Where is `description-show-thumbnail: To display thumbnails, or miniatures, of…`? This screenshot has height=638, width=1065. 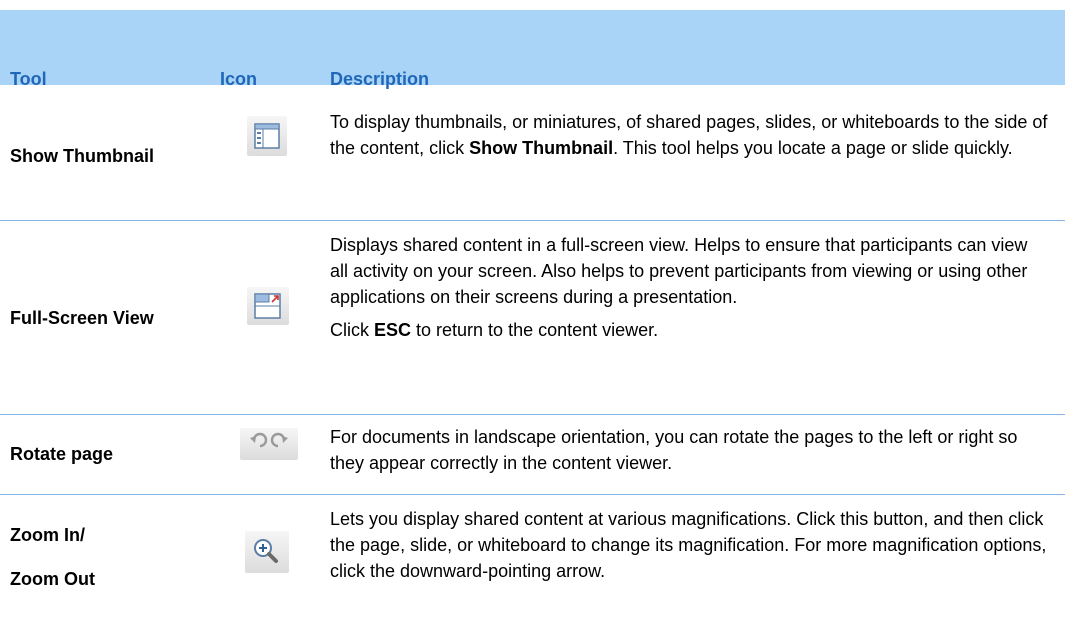
description-show-thumbnail: To display thumbnails, or miniatures, of… is located at coordinates (689, 135).